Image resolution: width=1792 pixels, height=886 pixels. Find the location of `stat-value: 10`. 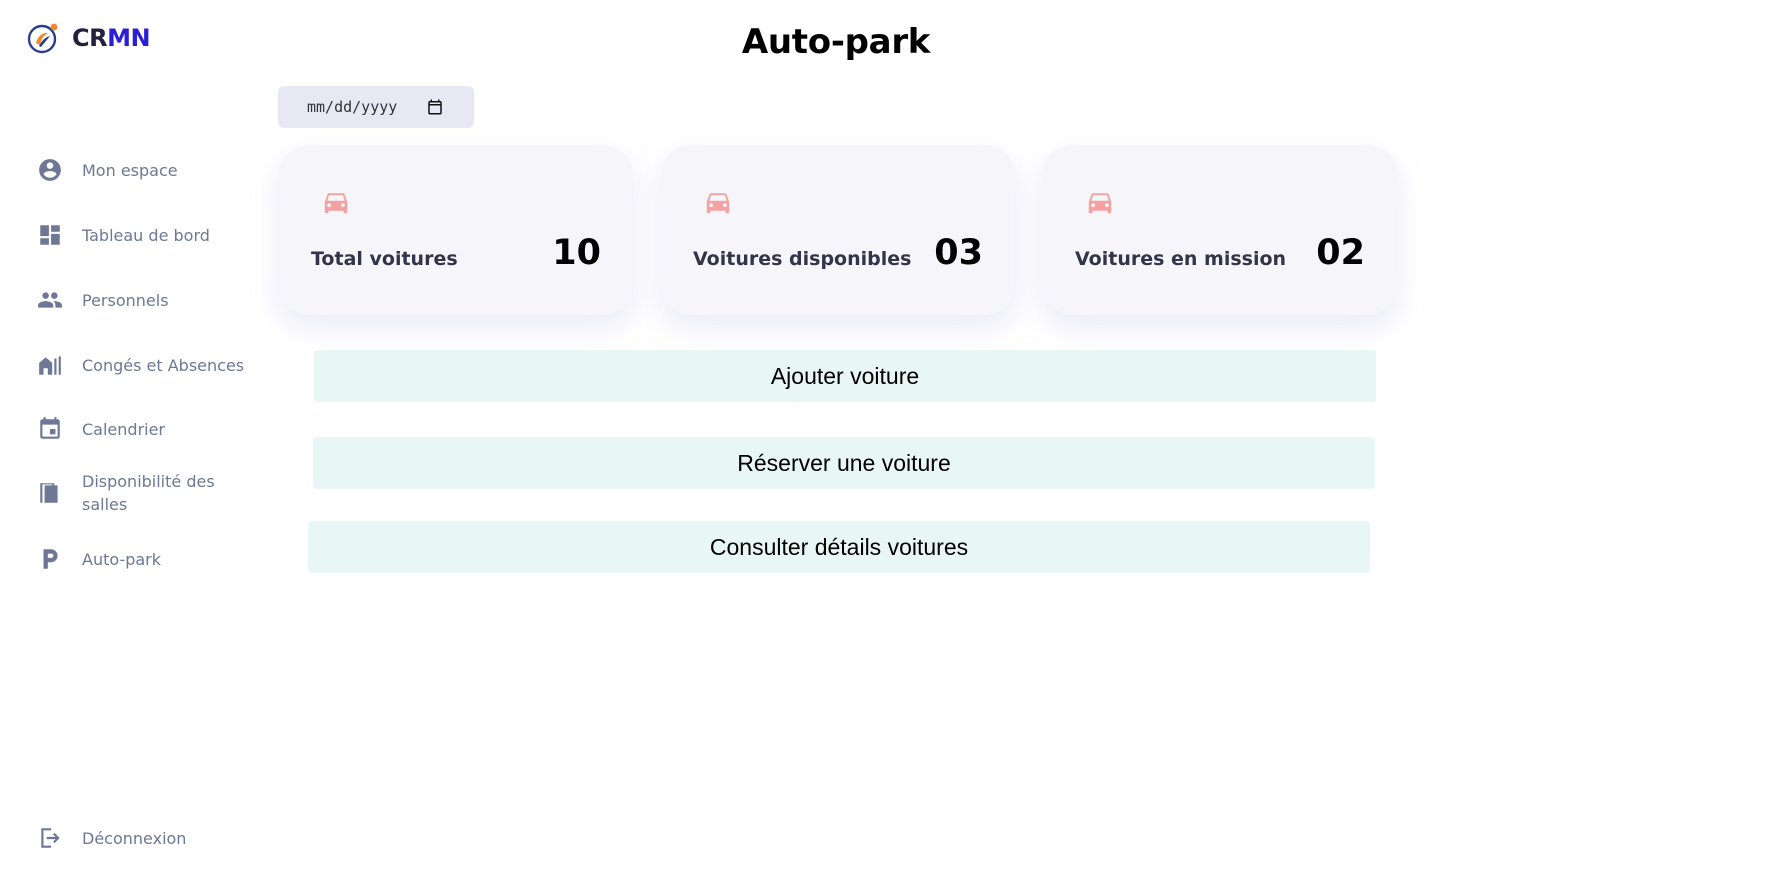

stat-value: 10 is located at coordinates (576, 253).